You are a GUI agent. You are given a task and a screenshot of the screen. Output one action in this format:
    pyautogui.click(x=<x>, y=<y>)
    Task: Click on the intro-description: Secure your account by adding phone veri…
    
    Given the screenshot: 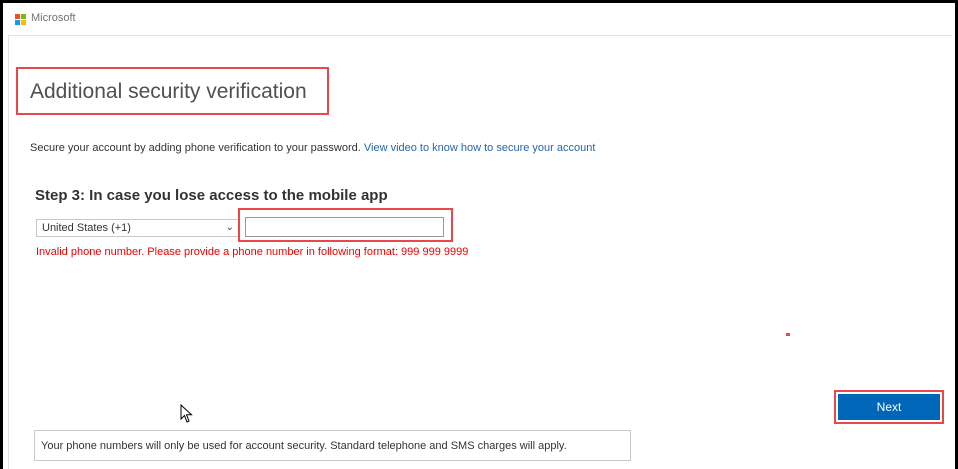 What is the action you would take?
    pyautogui.click(x=195, y=148)
    